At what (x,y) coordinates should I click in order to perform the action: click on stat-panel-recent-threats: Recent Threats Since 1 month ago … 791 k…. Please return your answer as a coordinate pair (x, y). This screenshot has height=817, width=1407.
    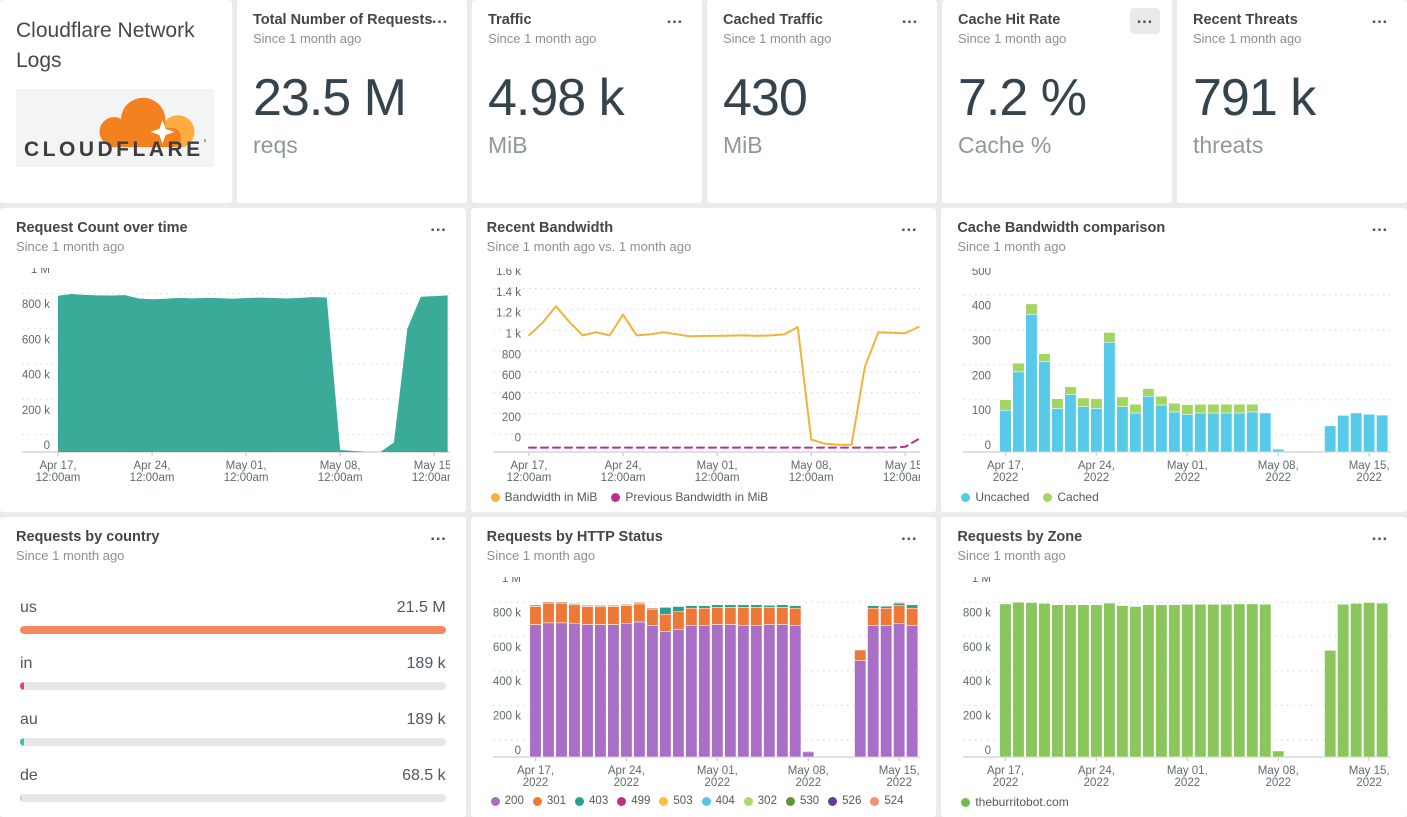
    Looking at the image, I should click on (1292, 101).